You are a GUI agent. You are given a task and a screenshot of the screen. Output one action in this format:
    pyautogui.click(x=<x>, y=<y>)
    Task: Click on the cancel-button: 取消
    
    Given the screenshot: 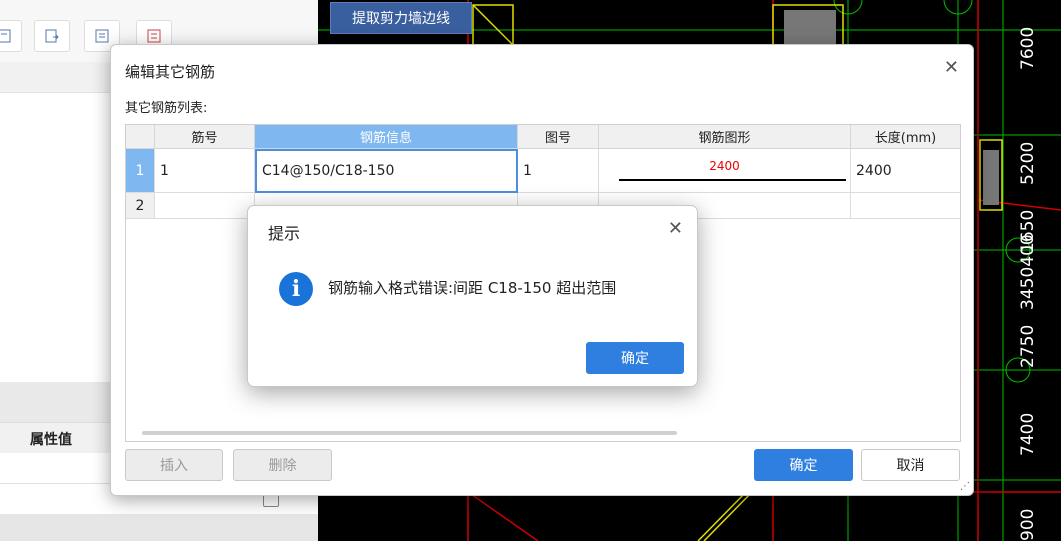 What is the action you would take?
    pyautogui.click(x=910, y=465)
    